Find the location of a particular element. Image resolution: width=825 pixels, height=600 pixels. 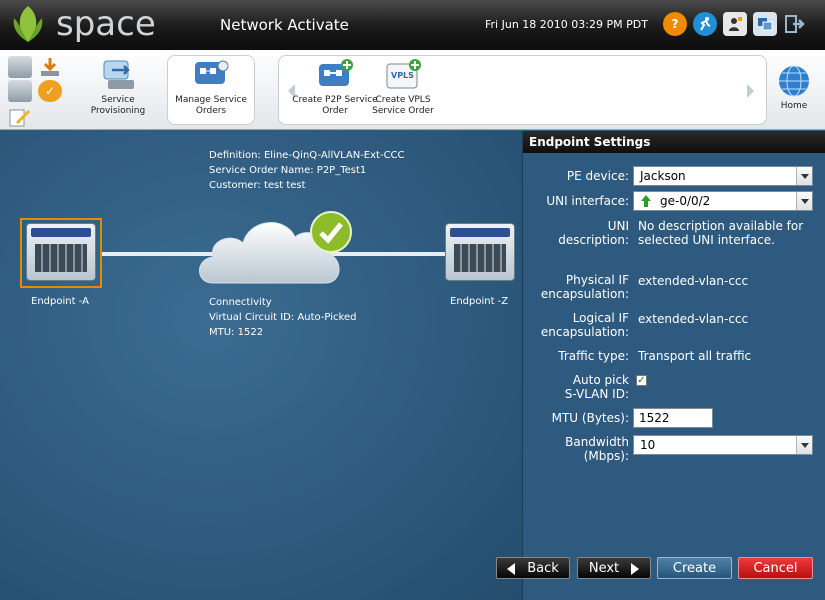

manage-orders-icon is located at coordinates (211, 75).